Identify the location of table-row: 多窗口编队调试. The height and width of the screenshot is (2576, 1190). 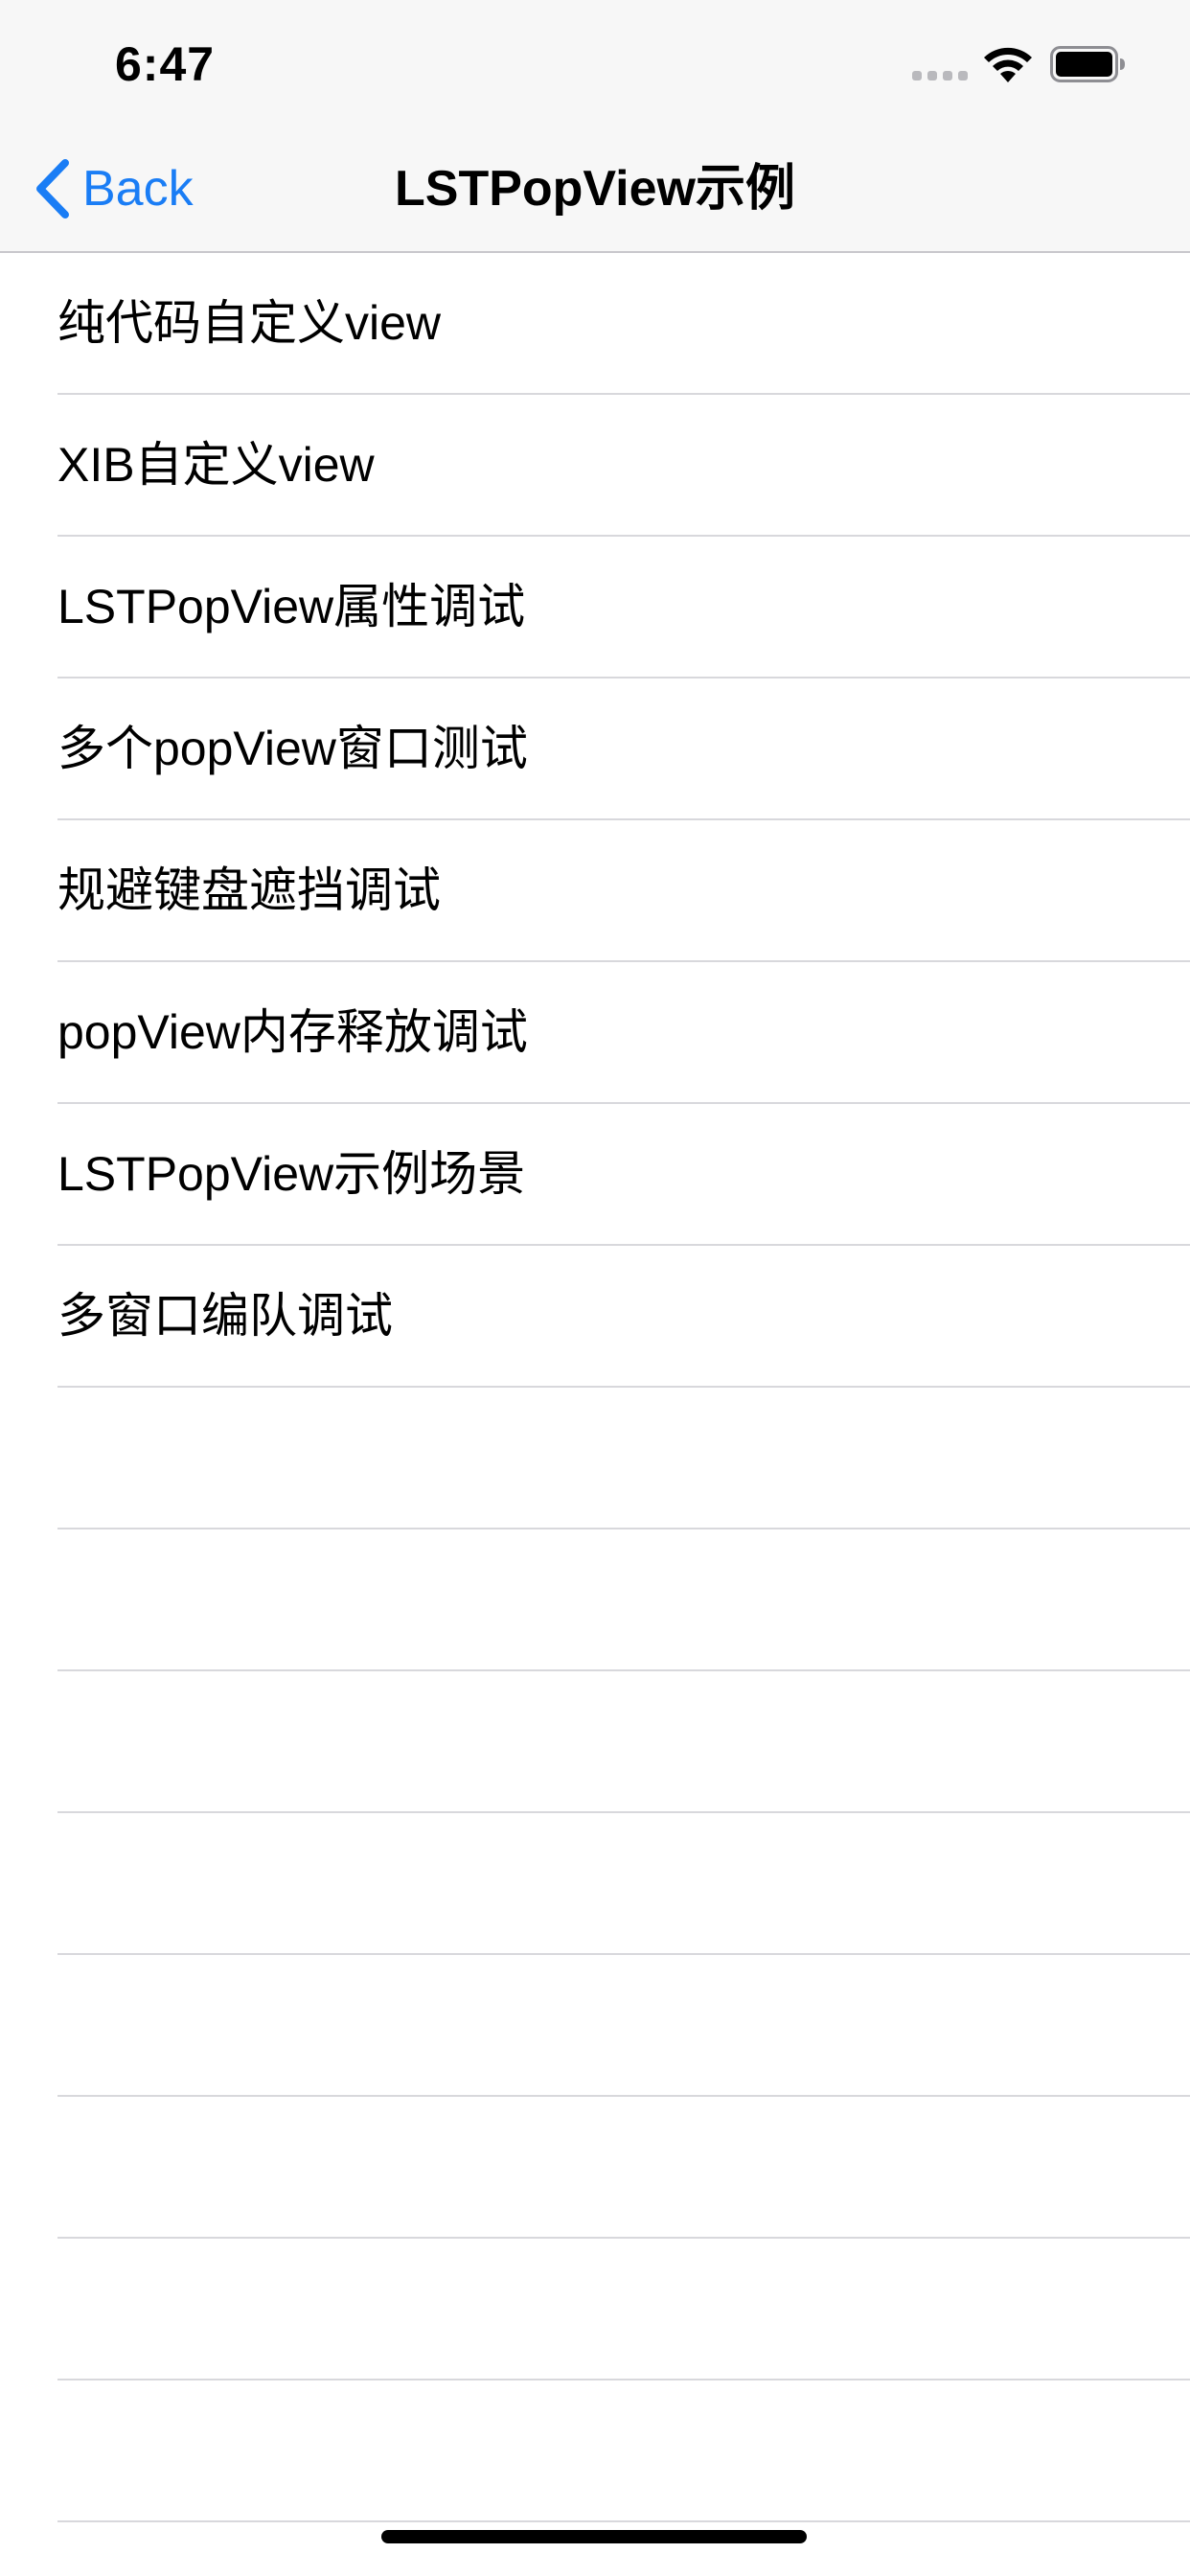
(623, 1317).